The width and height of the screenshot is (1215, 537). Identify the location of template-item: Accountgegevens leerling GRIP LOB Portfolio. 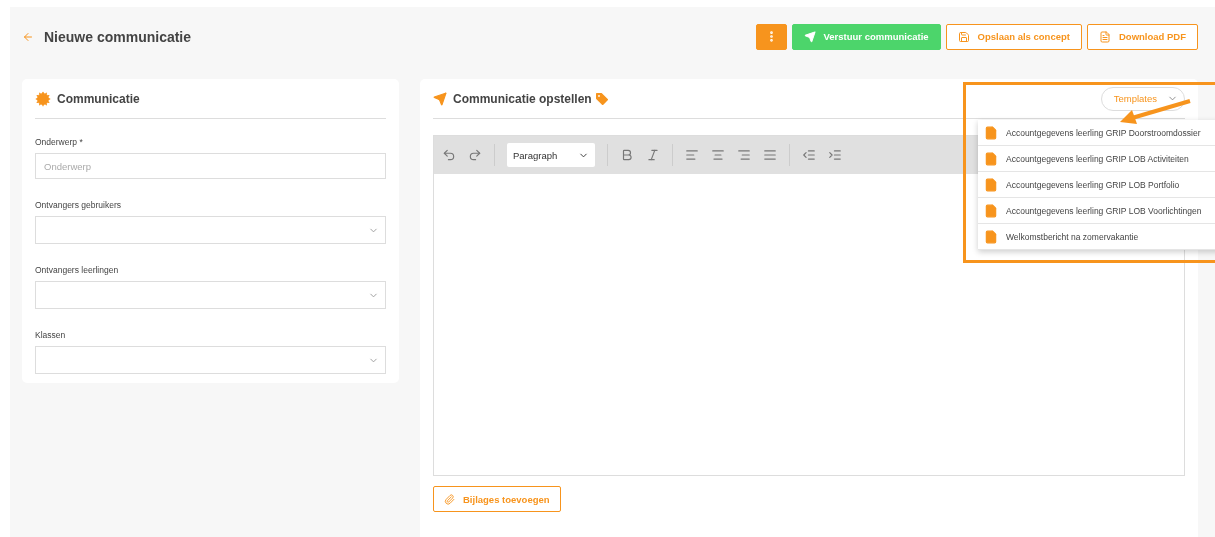
(1096, 185).